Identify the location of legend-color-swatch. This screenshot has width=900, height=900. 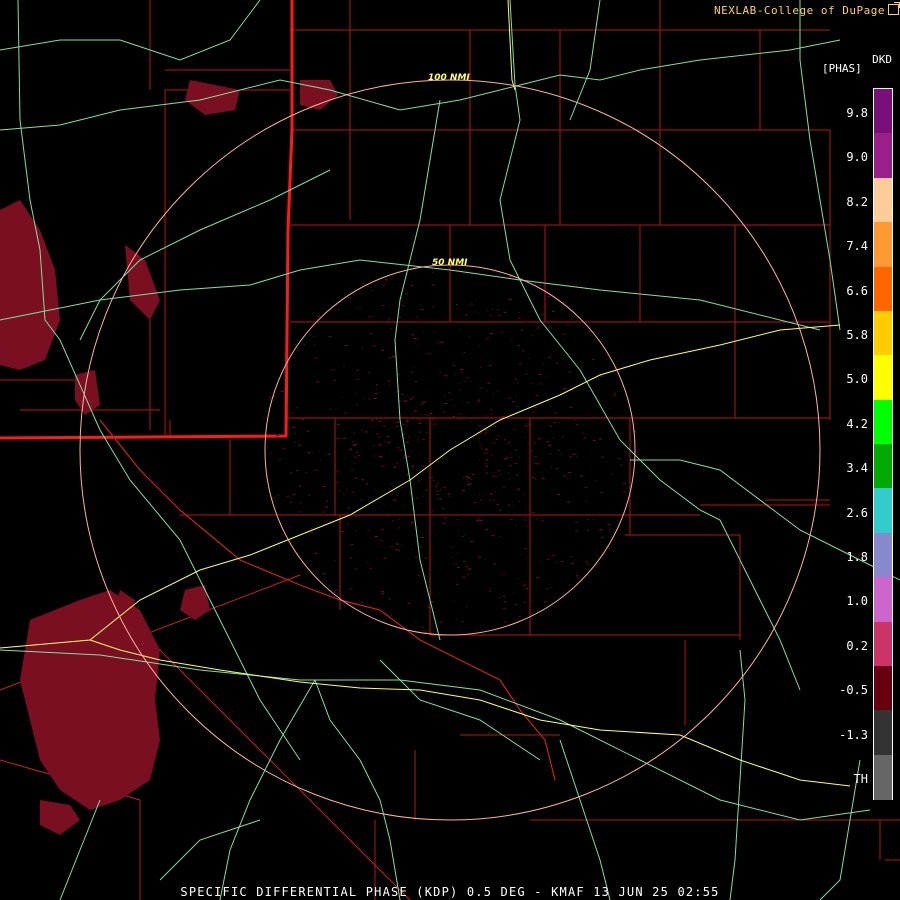
(883, 333).